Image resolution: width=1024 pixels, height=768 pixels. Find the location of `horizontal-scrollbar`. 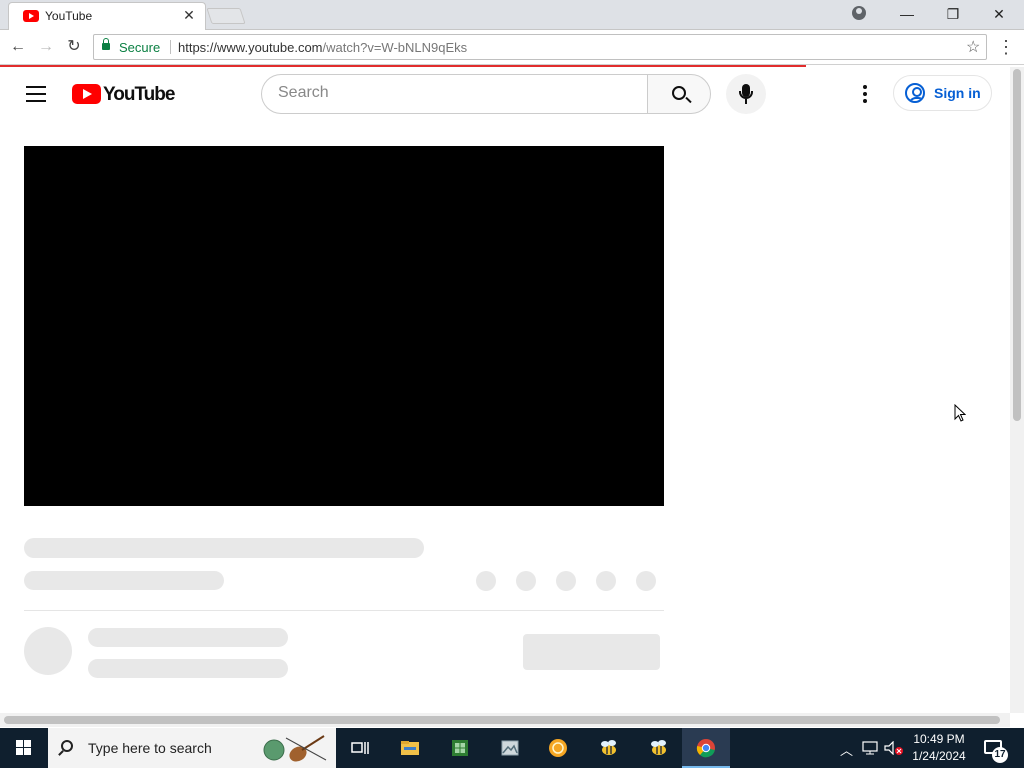

horizontal-scrollbar is located at coordinates (505, 720).